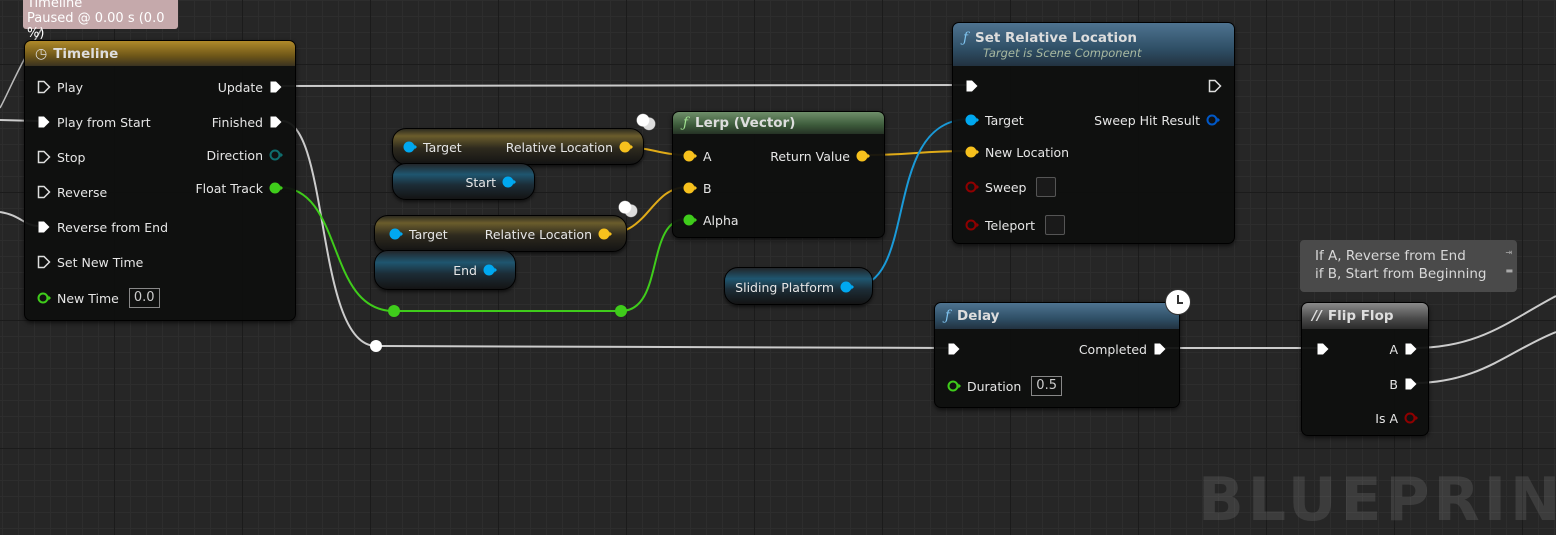 The width and height of the screenshot is (1556, 535). I want to click on pin-label: Completed, so click(1112, 349).